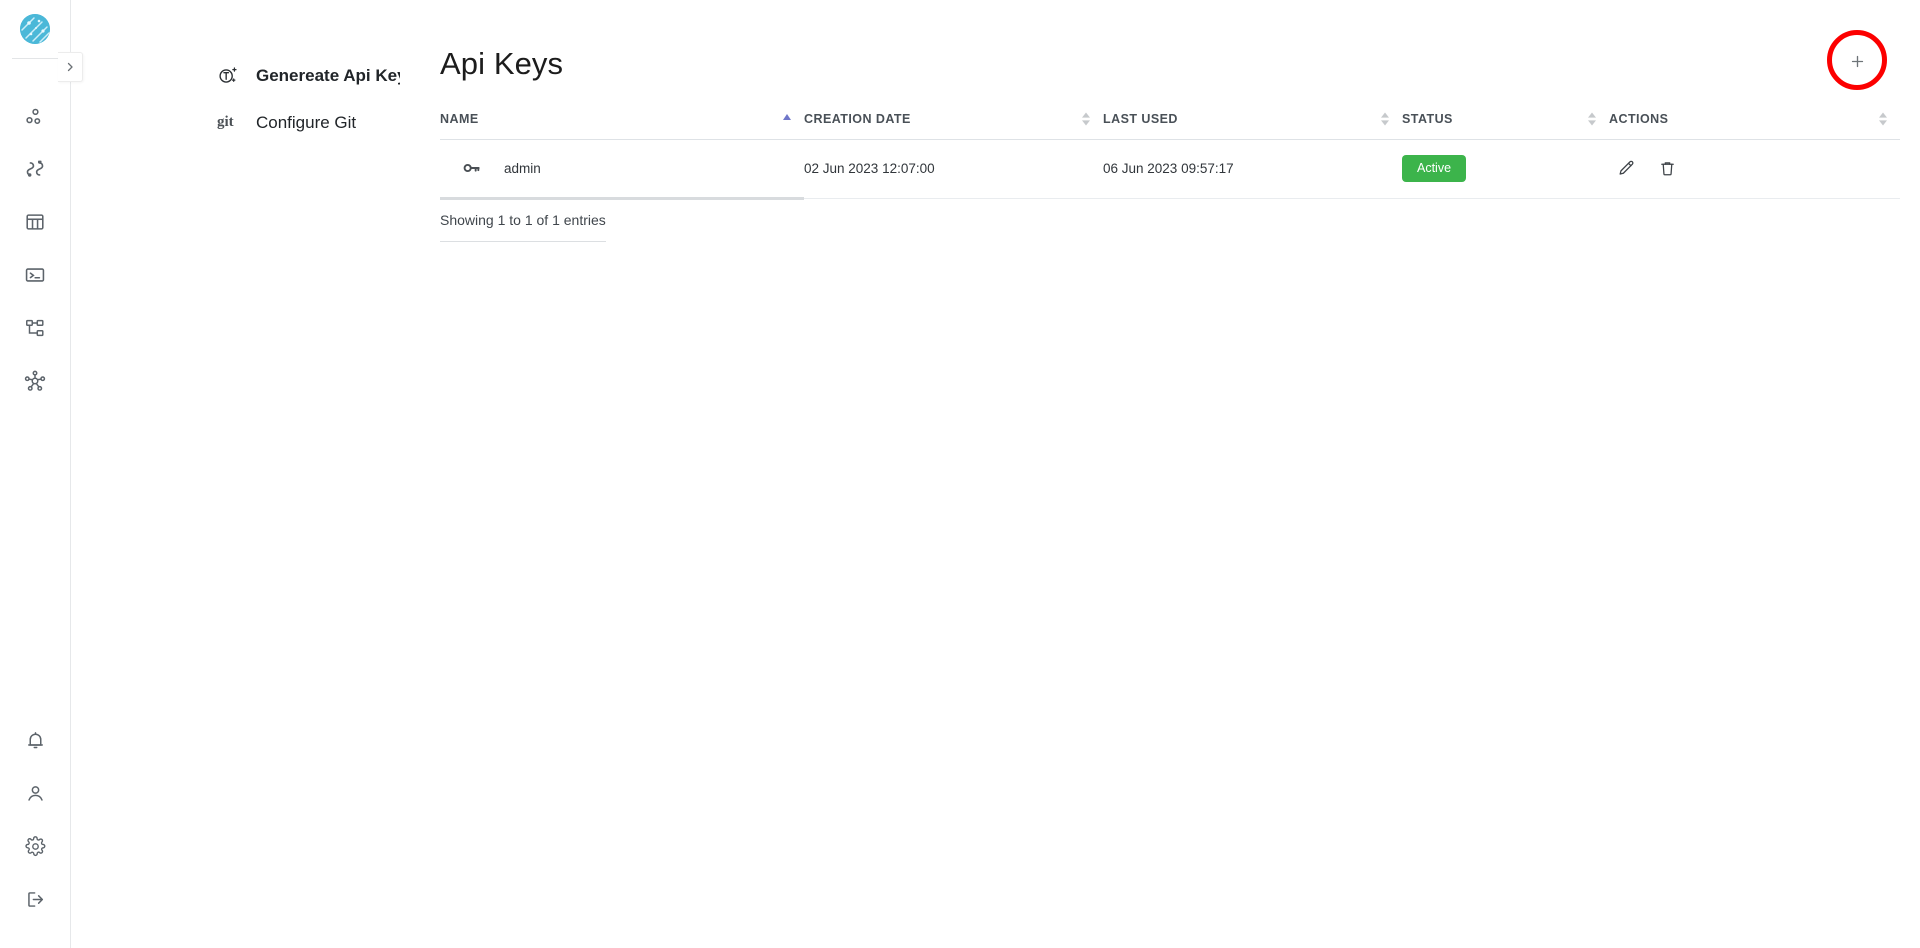 The image size is (1920, 948). I want to click on sidebar-item-configure-git: git Configure Git, so click(235, 122).